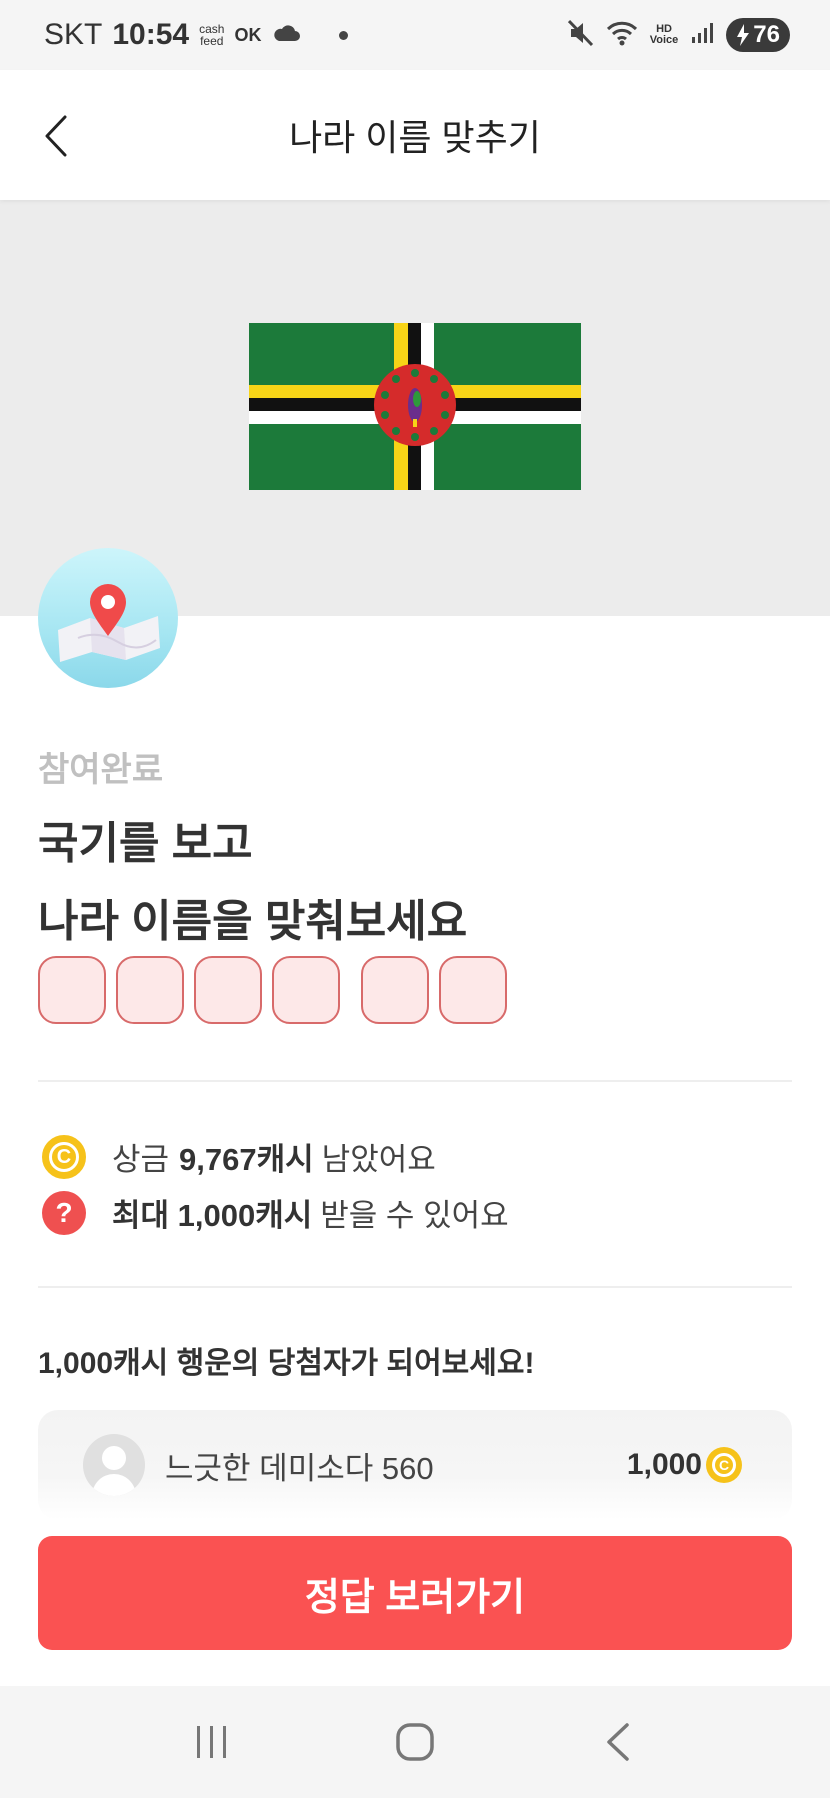 The image size is (830, 1798). What do you see at coordinates (151, 34) in the screenshot?
I see `clock: 10:54` at bounding box center [151, 34].